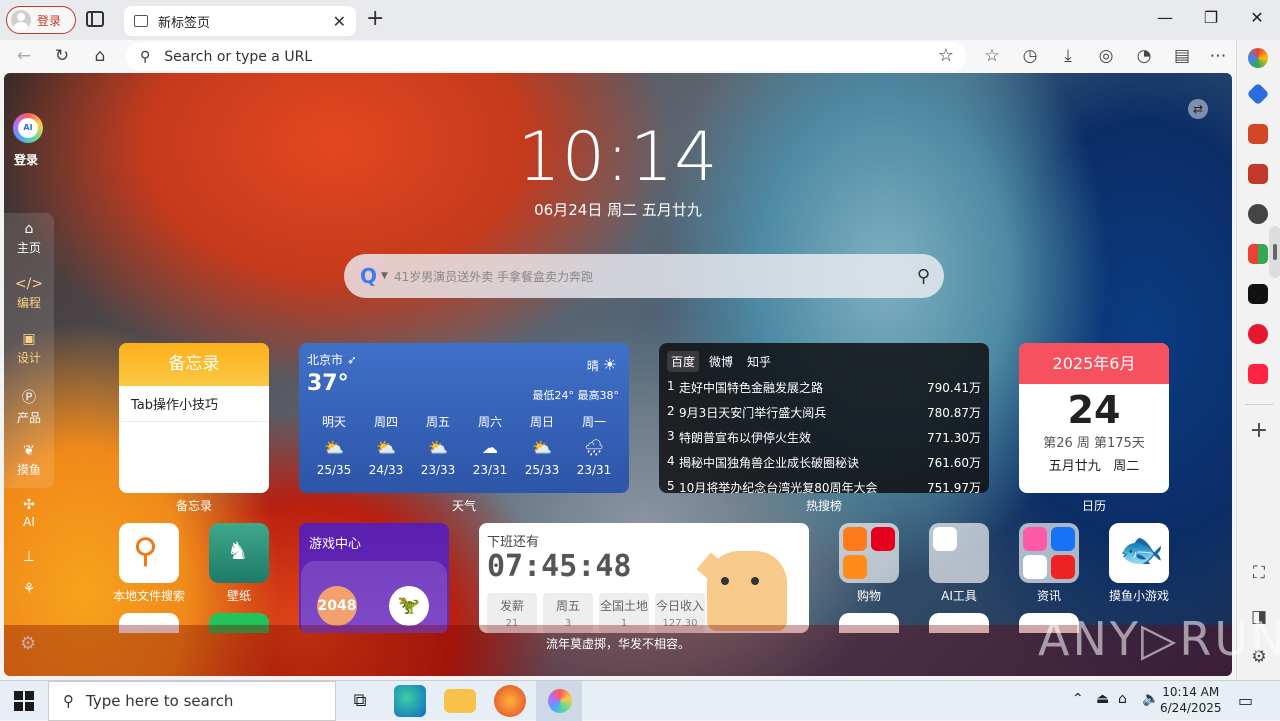  Describe the element at coordinates (149, 553) in the screenshot. I see `file-search-app: ⚲` at that location.